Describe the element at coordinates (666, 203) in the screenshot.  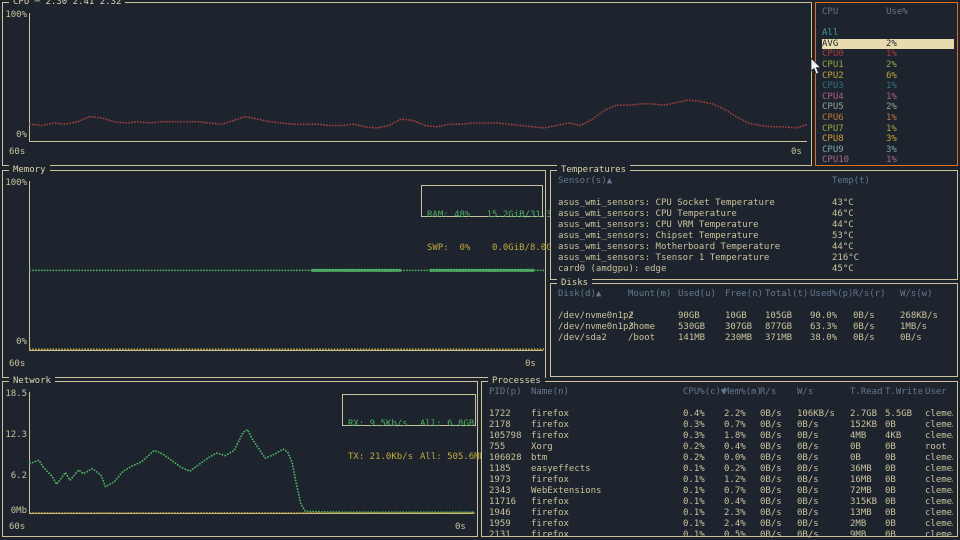
I see `temperature-row-cell: asus_wmi_sensors: CPU Socket Temperature` at that location.